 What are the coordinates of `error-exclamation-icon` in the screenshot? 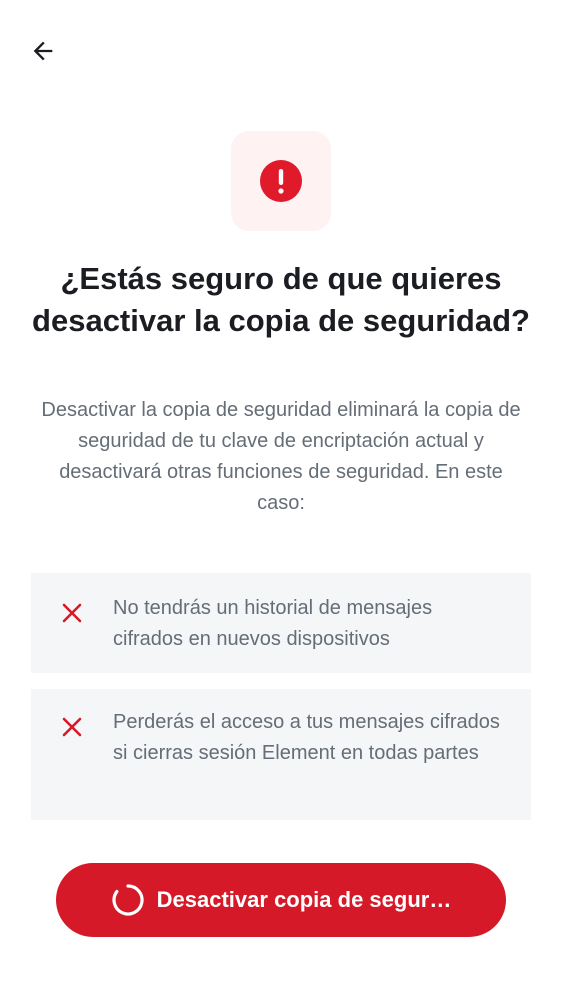 It's located at (281, 181).